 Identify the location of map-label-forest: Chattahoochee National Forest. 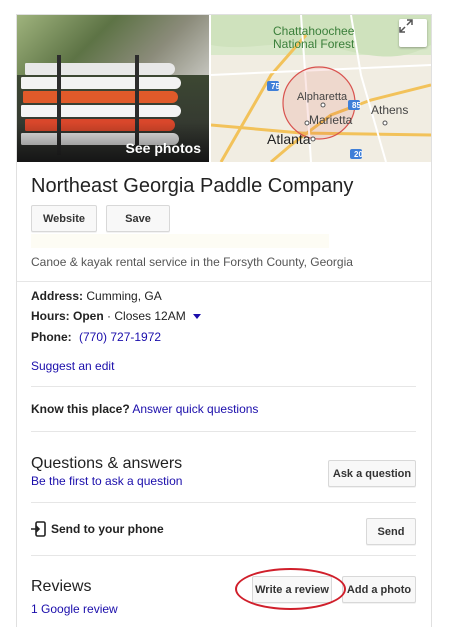
(313, 38).